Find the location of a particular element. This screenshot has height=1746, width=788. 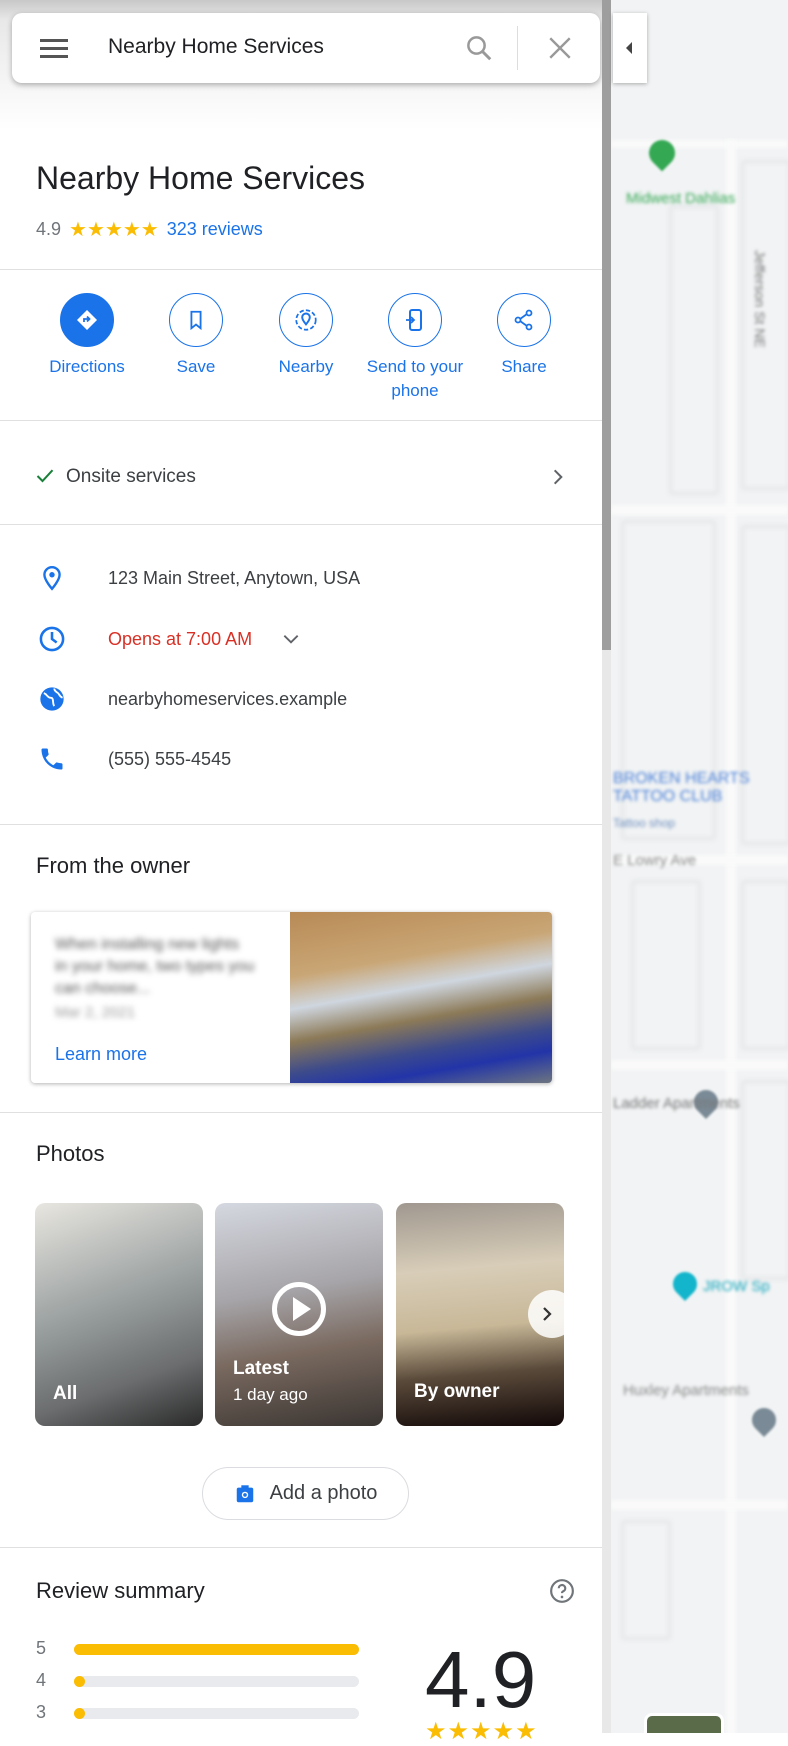

directions-icon is located at coordinates (87, 320).